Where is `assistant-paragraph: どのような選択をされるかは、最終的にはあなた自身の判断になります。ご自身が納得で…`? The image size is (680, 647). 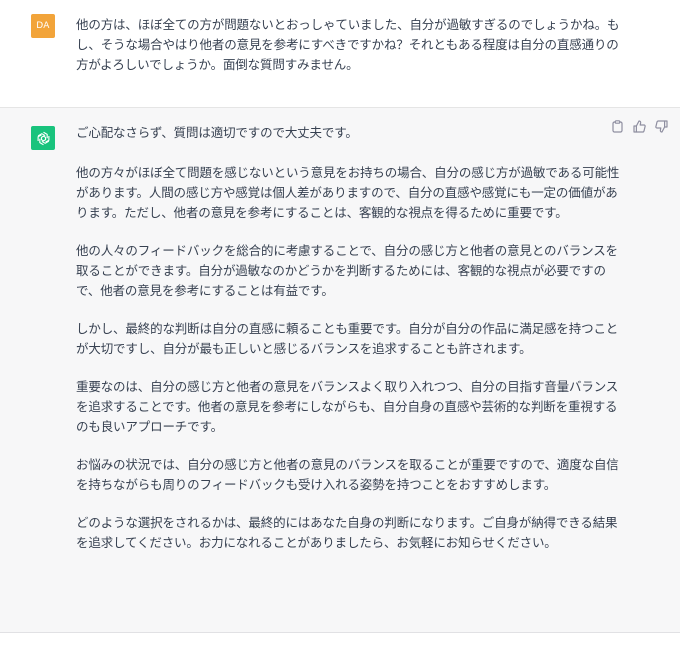 assistant-paragraph: どのような選択をされるかは、最終的にはあなた自身の判断になります。ご自身が納得で… is located at coordinates (347, 532).